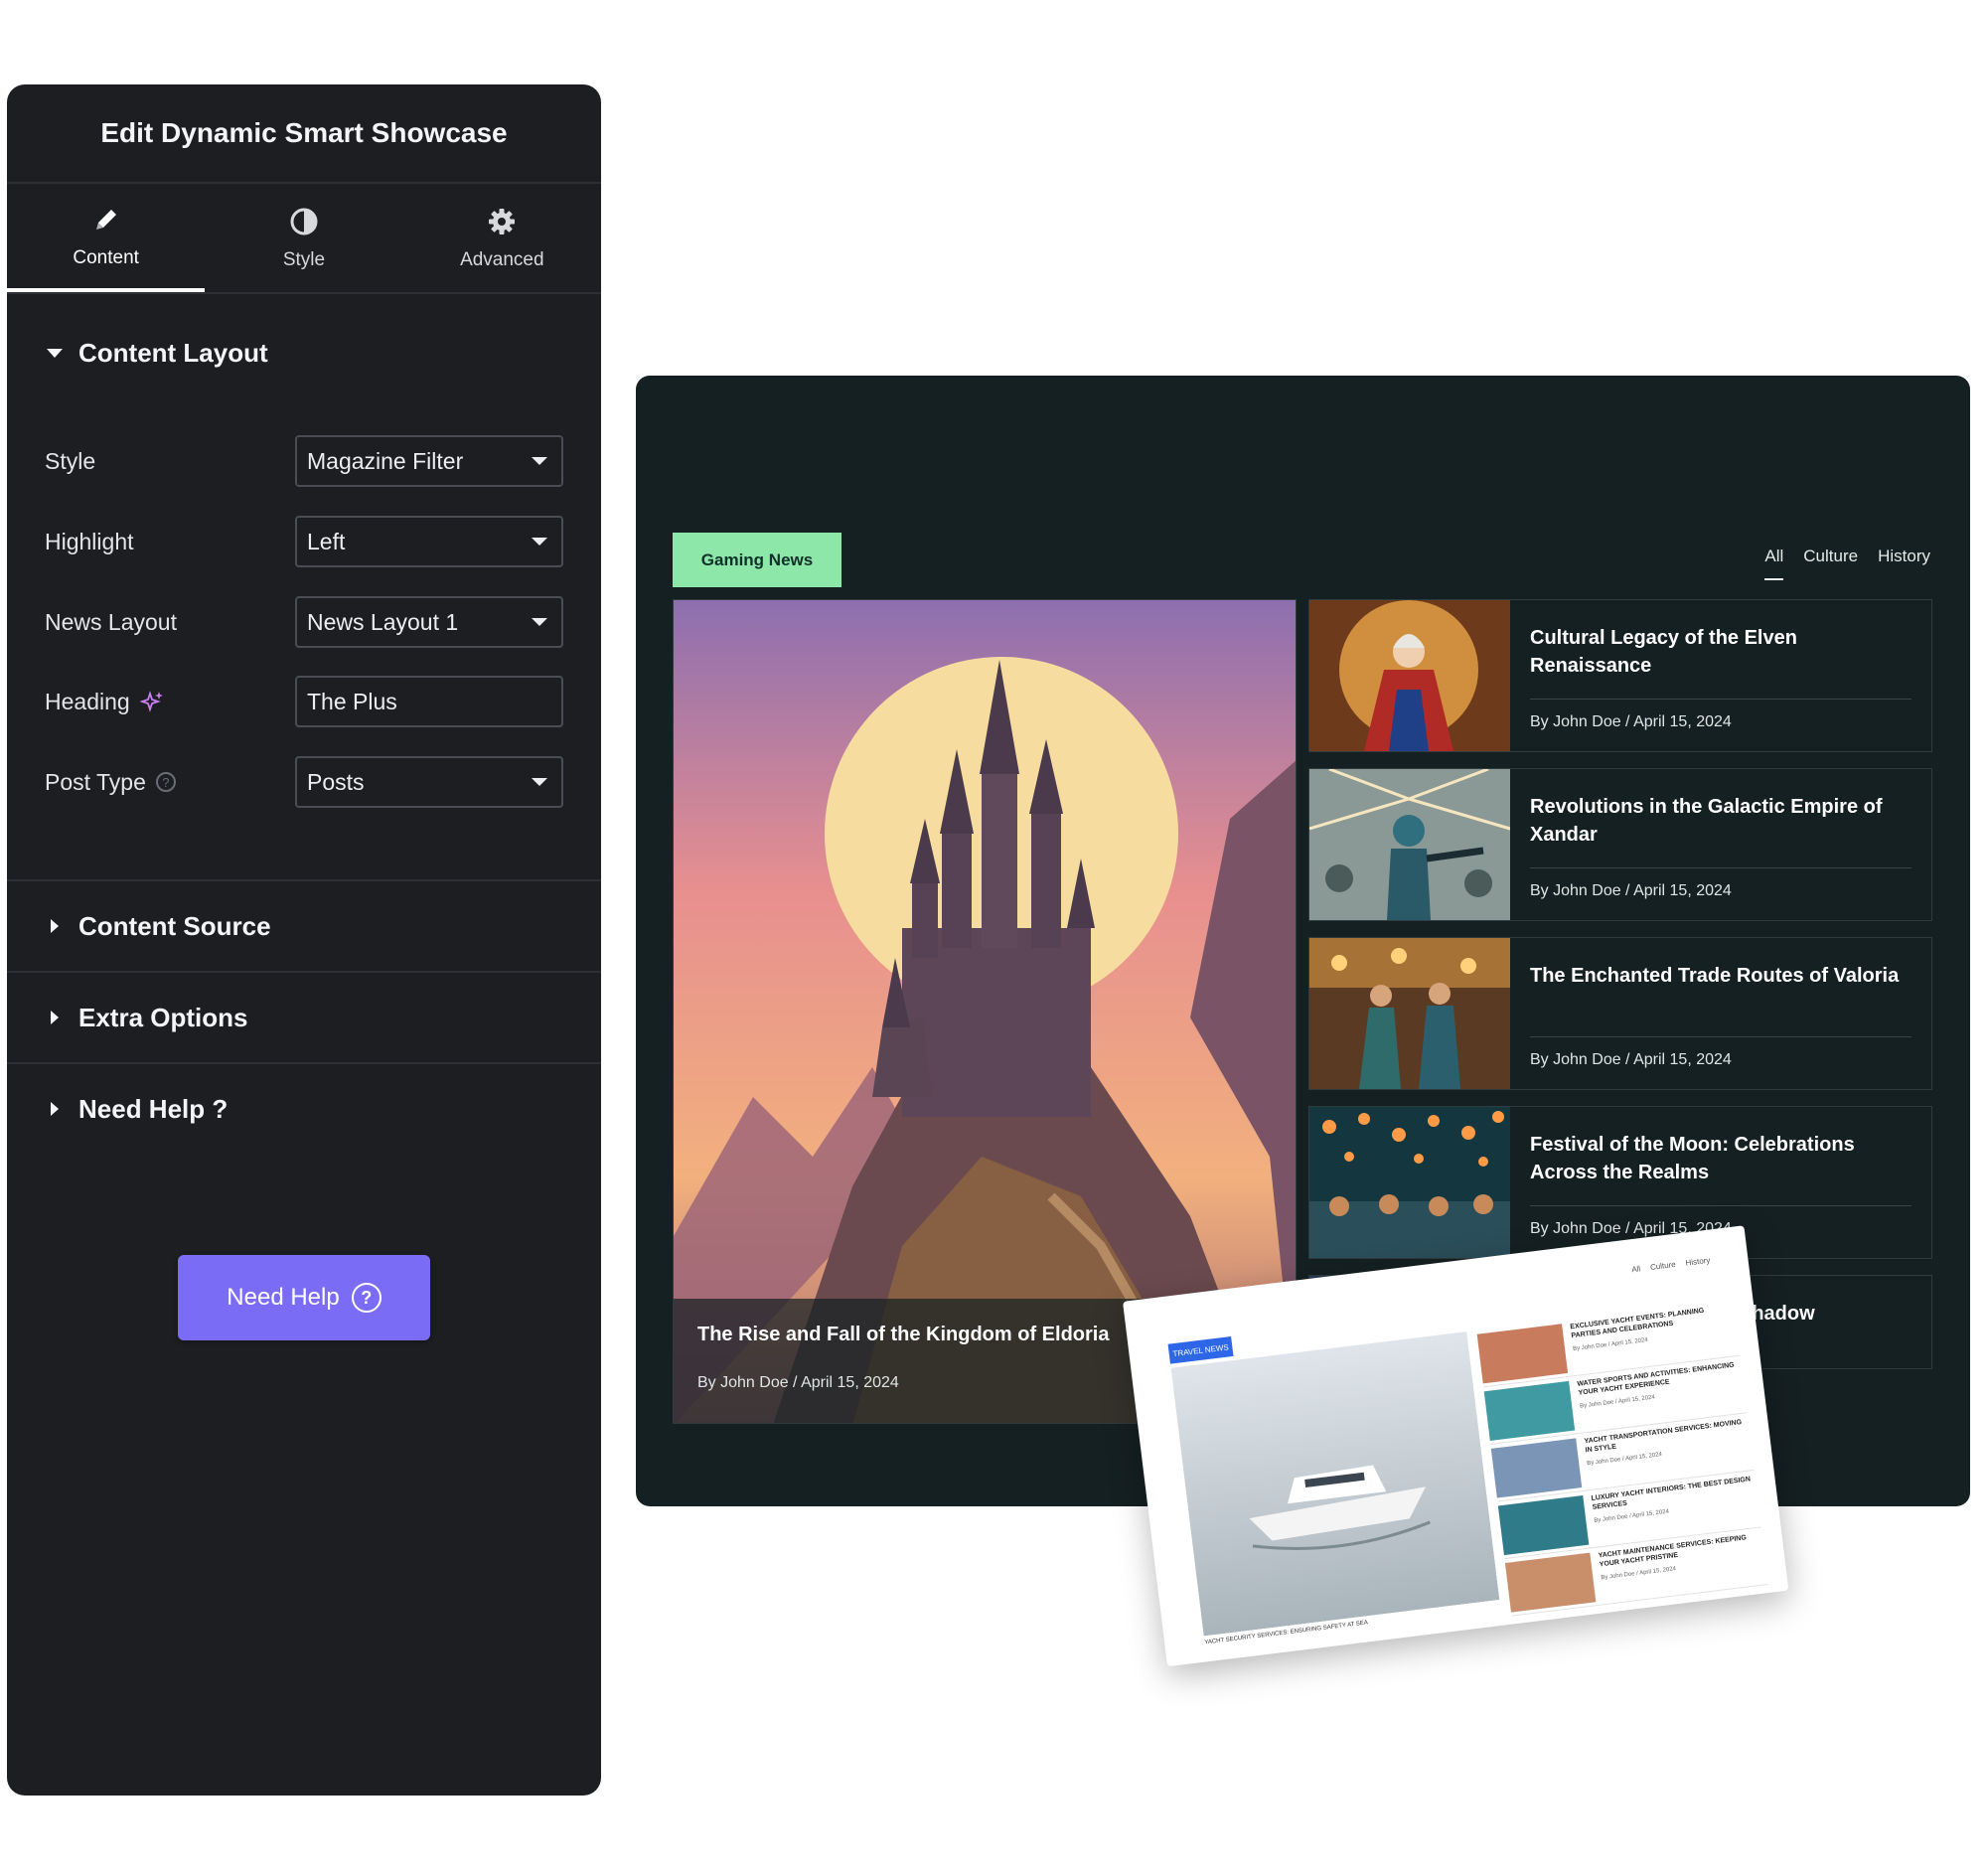  What do you see at coordinates (1409, 1014) in the screenshot?
I see `market-traders-thumbnail` at bounding box center [1409, 1014].